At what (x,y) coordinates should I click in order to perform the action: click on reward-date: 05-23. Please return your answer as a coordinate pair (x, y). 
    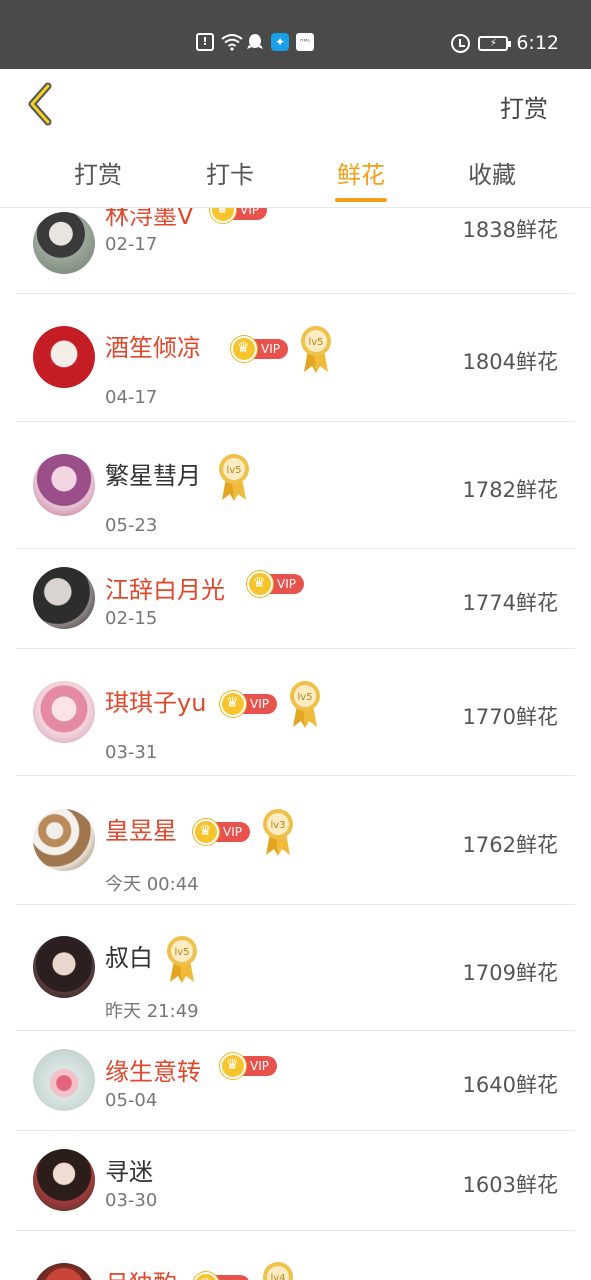
    Looking at the image, I should click on (131, 525).